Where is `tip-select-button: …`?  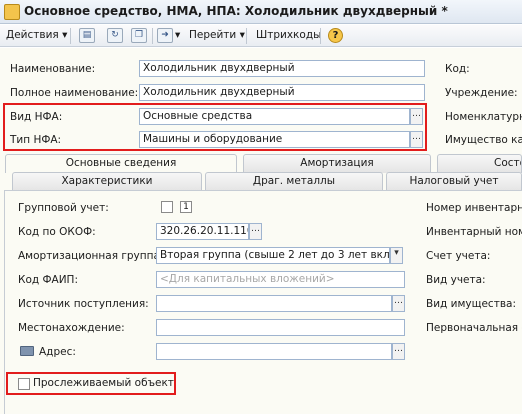
tip-select-button: … is located at coordinates (416, 139).